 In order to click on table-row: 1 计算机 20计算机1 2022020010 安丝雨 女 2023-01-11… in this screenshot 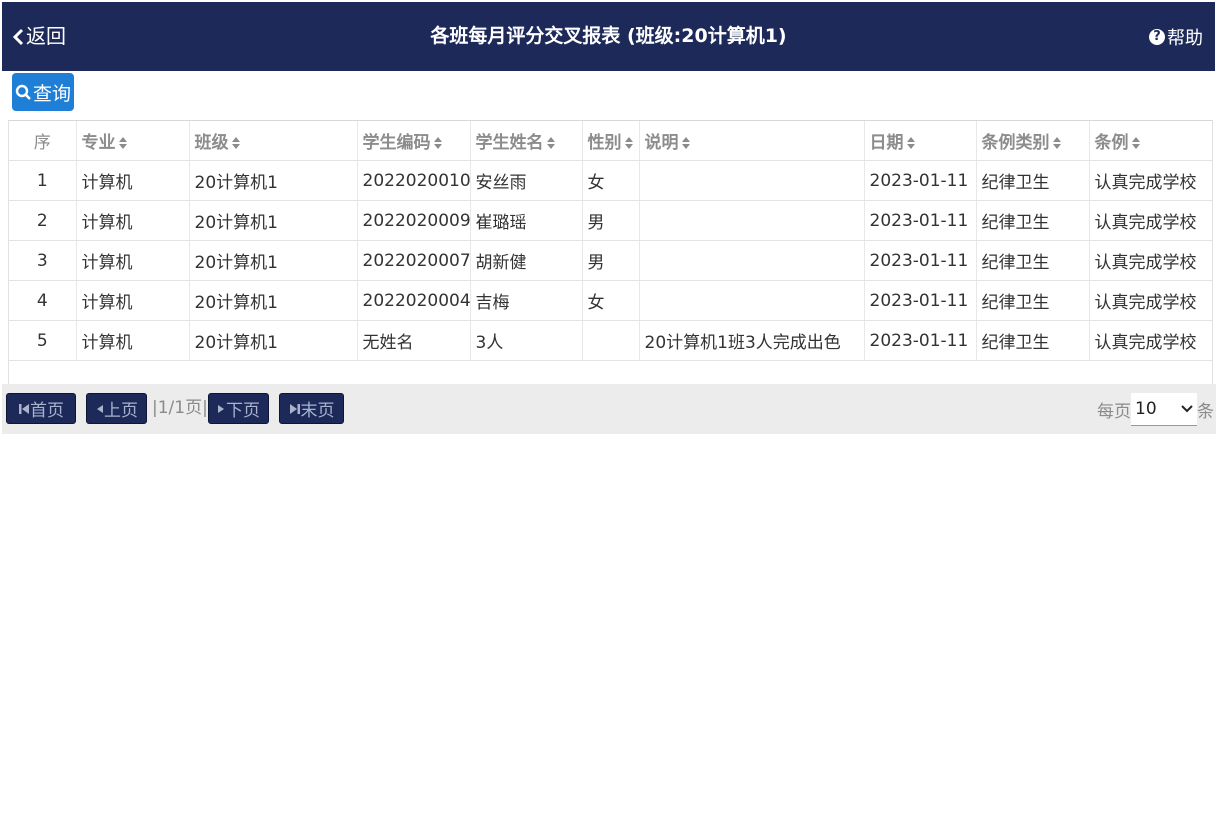, I will do `click(610, 180)`.